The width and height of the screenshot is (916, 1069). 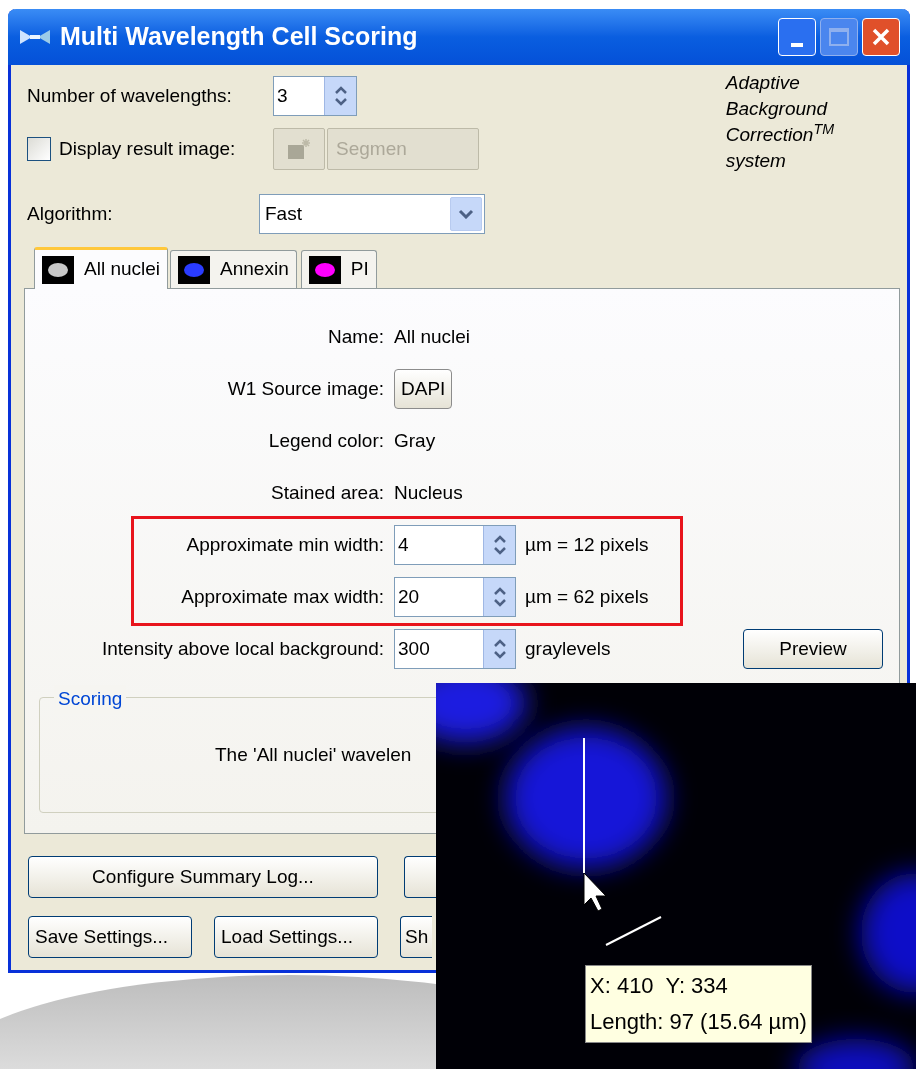 I want to click on number-spinner: 3, so click(x=315, y=96).